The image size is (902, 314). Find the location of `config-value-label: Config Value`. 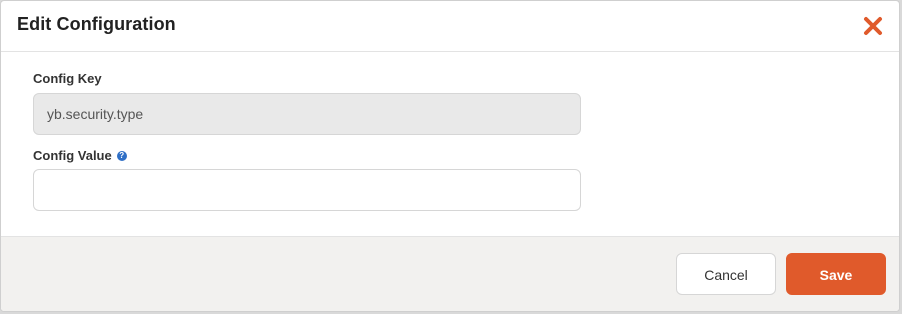

config-value-label: Config Value is located at coordinates (72, 155).